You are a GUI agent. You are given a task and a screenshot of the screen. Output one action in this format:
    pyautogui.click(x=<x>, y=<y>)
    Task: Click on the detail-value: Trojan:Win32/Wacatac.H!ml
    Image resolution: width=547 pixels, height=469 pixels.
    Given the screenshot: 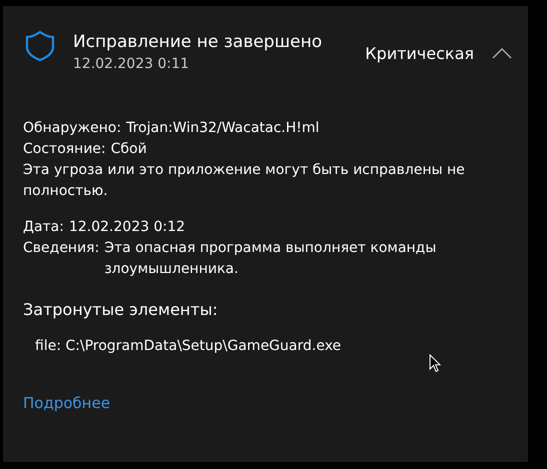 What is the action you would take?
    pyautogui.click(x=223, y=128)
    